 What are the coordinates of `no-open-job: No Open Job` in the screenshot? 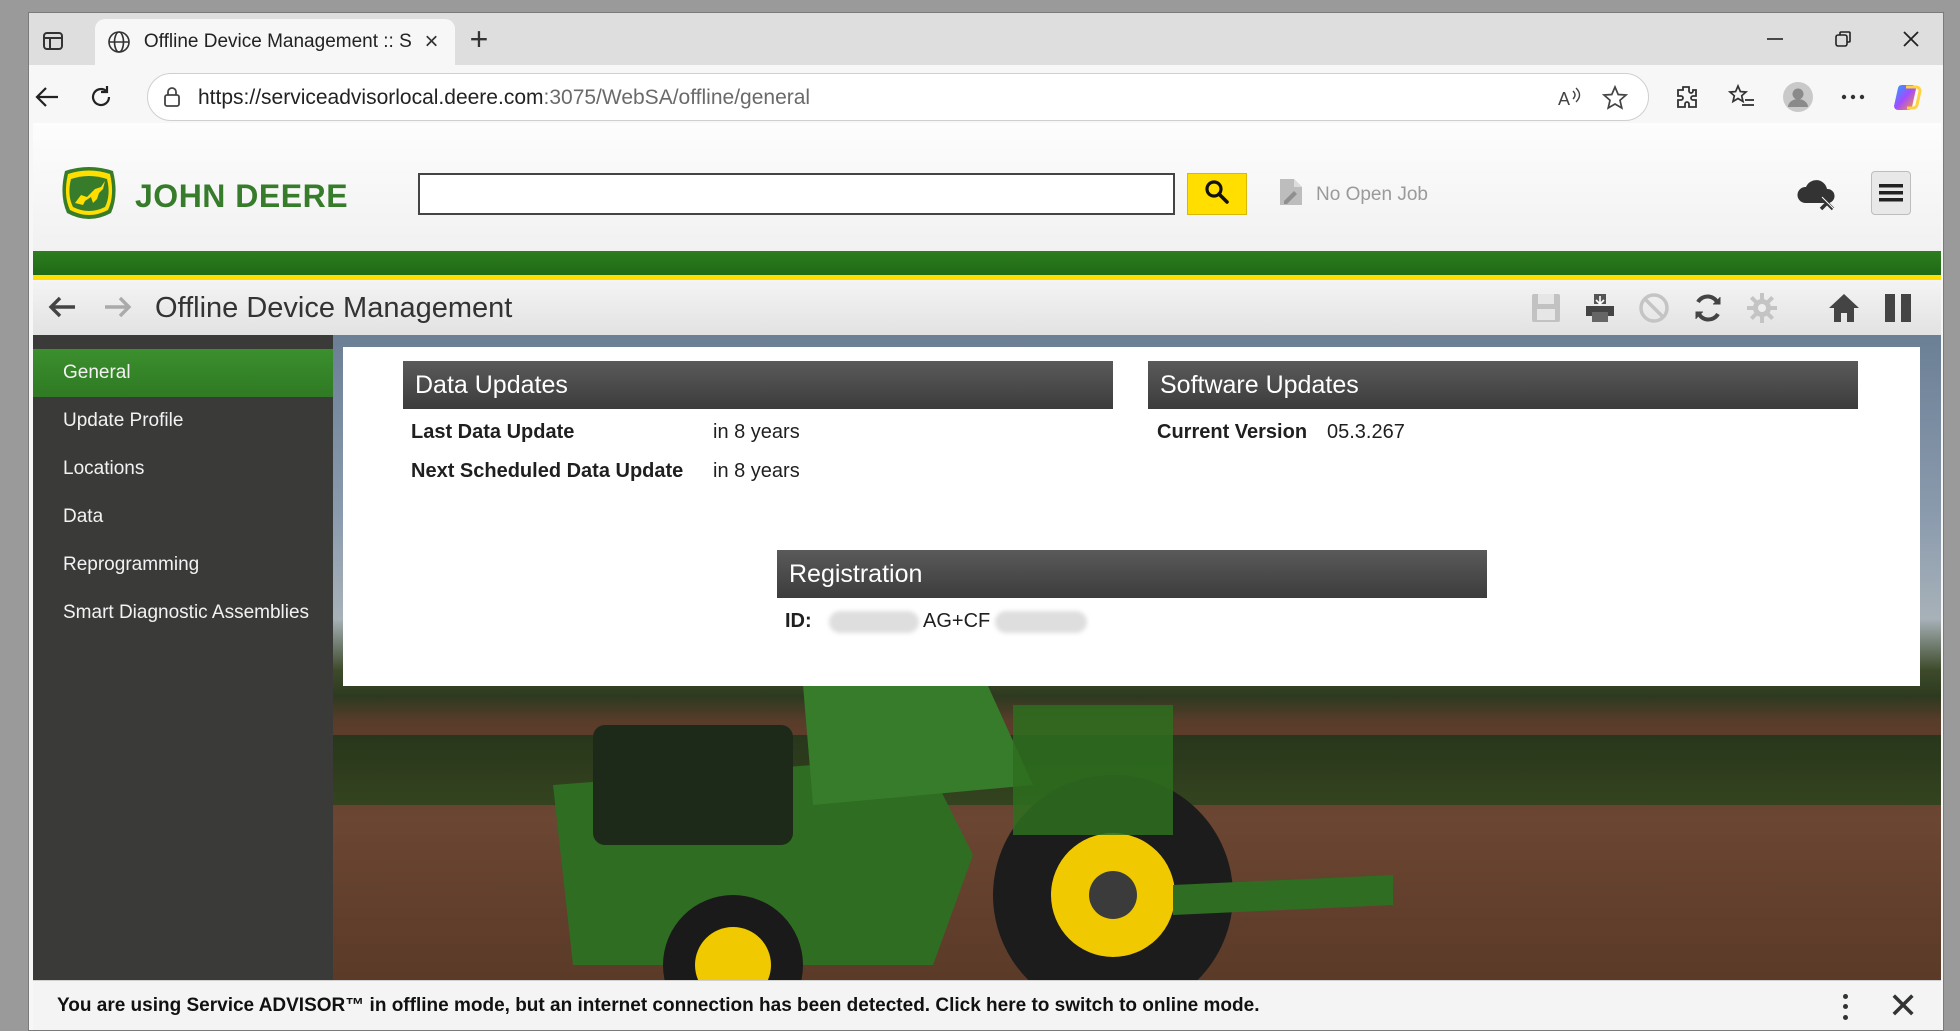 It's located at (1353, 194).